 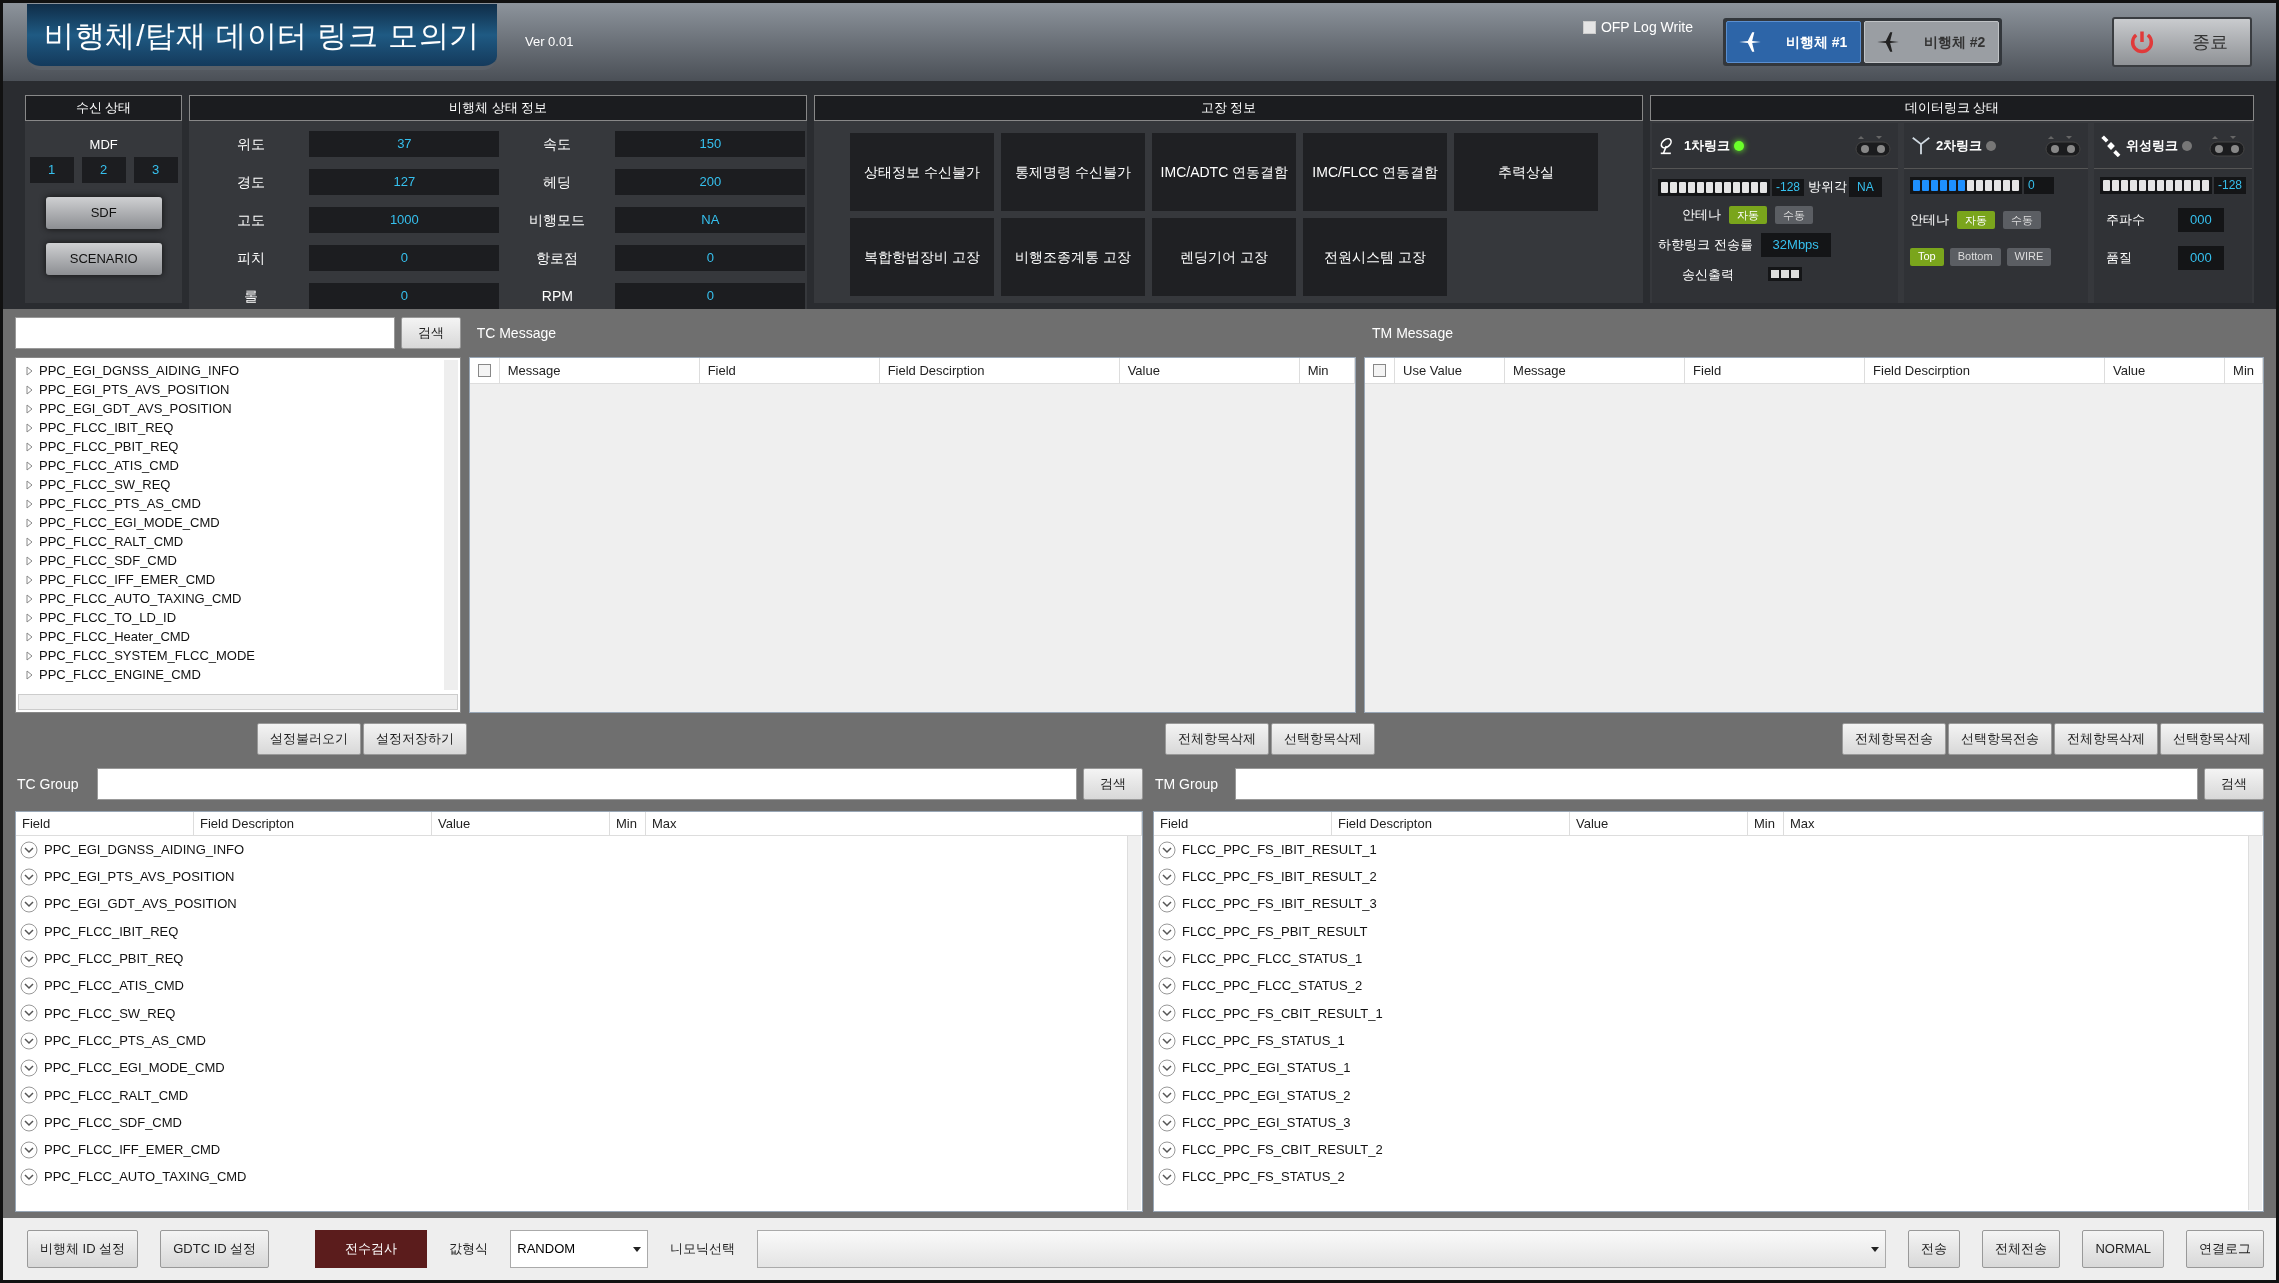 I want to click on tree-item: PPC_FLCC_Heater_CMD, so click(x=114, y=636).